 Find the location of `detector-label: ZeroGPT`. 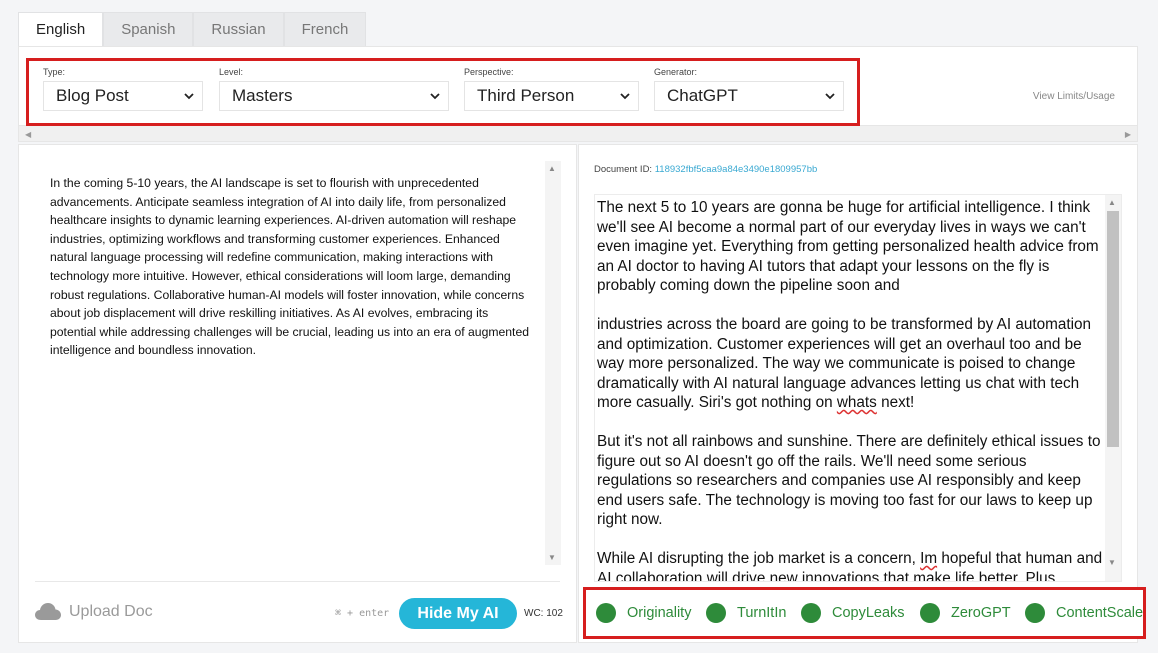

detector-label: ZeroGPT is located at coordinates (981, 613).